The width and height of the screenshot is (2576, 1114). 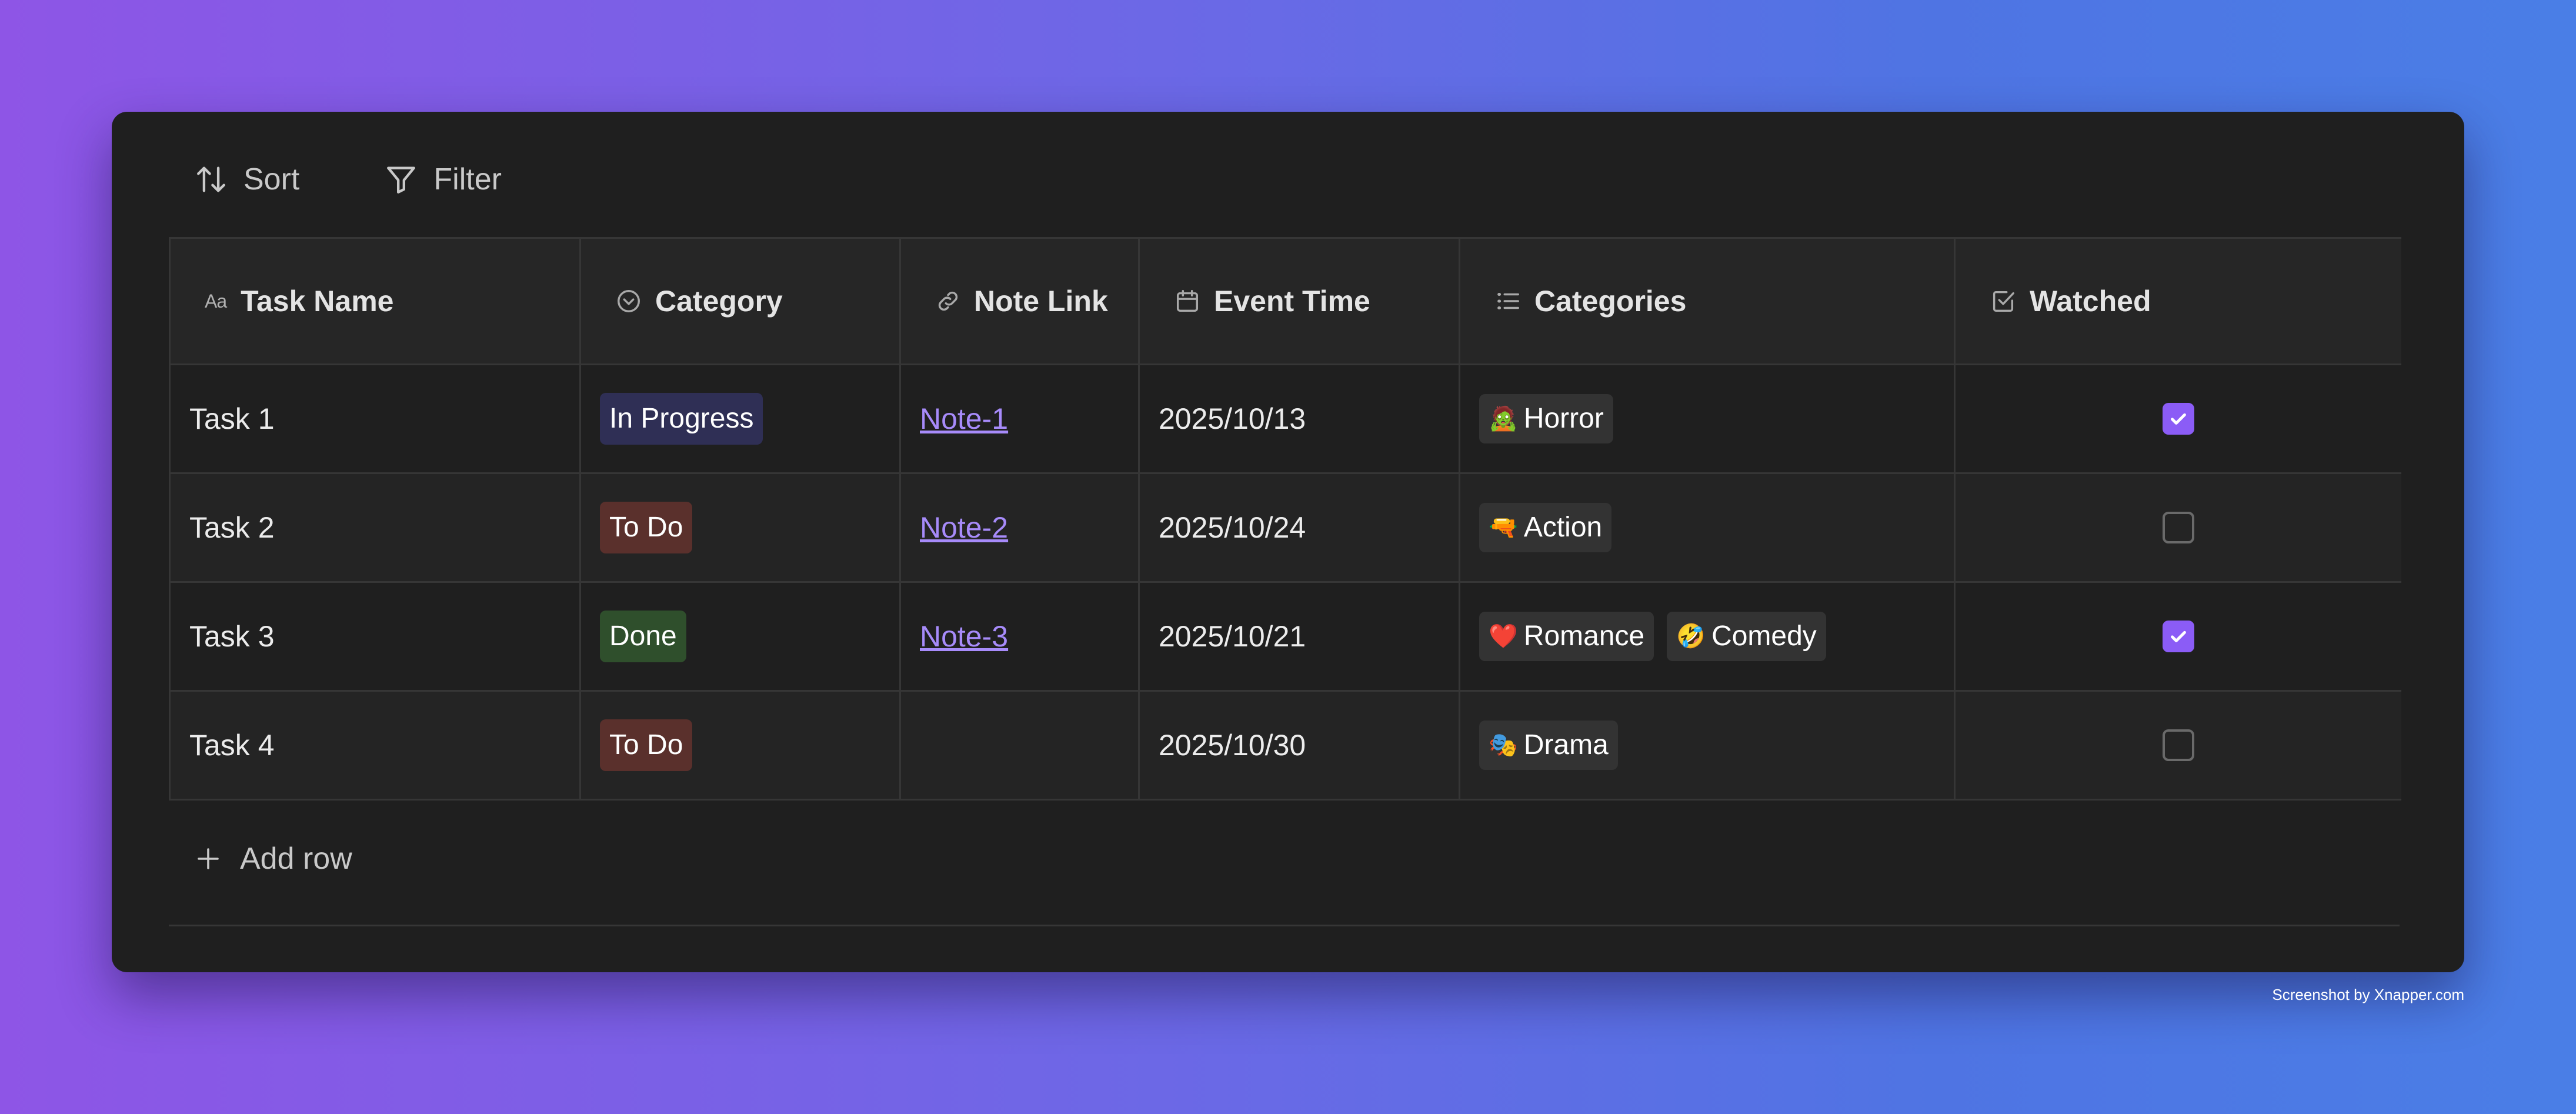 I want to click on sort-label: Sort, so click(x=271, y=179).